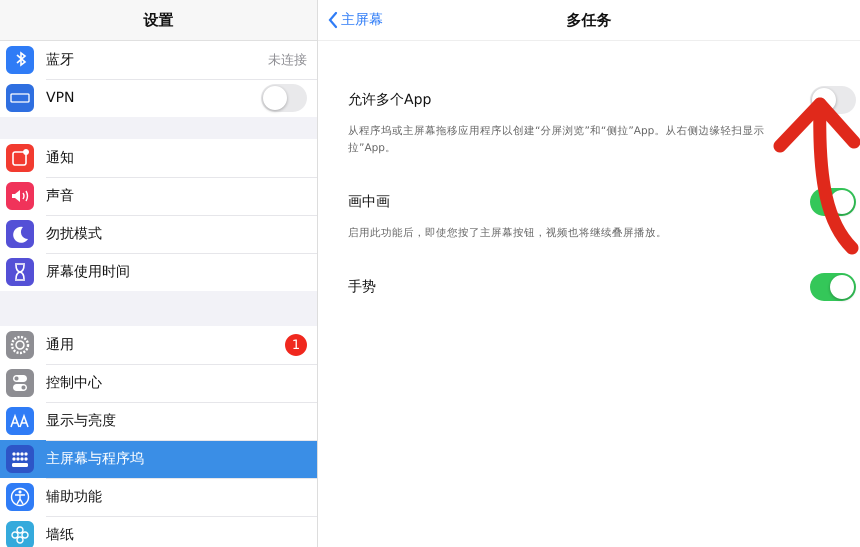 This screenshot has width=860, height=547. Describe the element at coordinates (20, 345) in the screenshot. I see `gear-icon` at that location.